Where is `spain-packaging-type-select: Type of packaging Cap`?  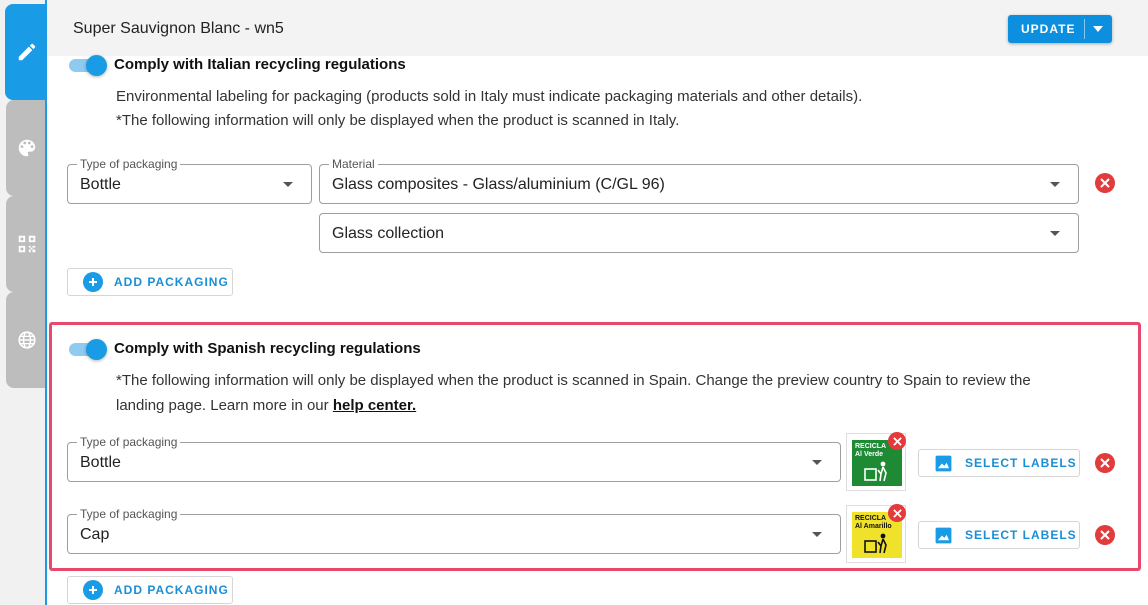
spain-packaging-type-select: Type of packaging Cap is located at coordinates (454, 530).